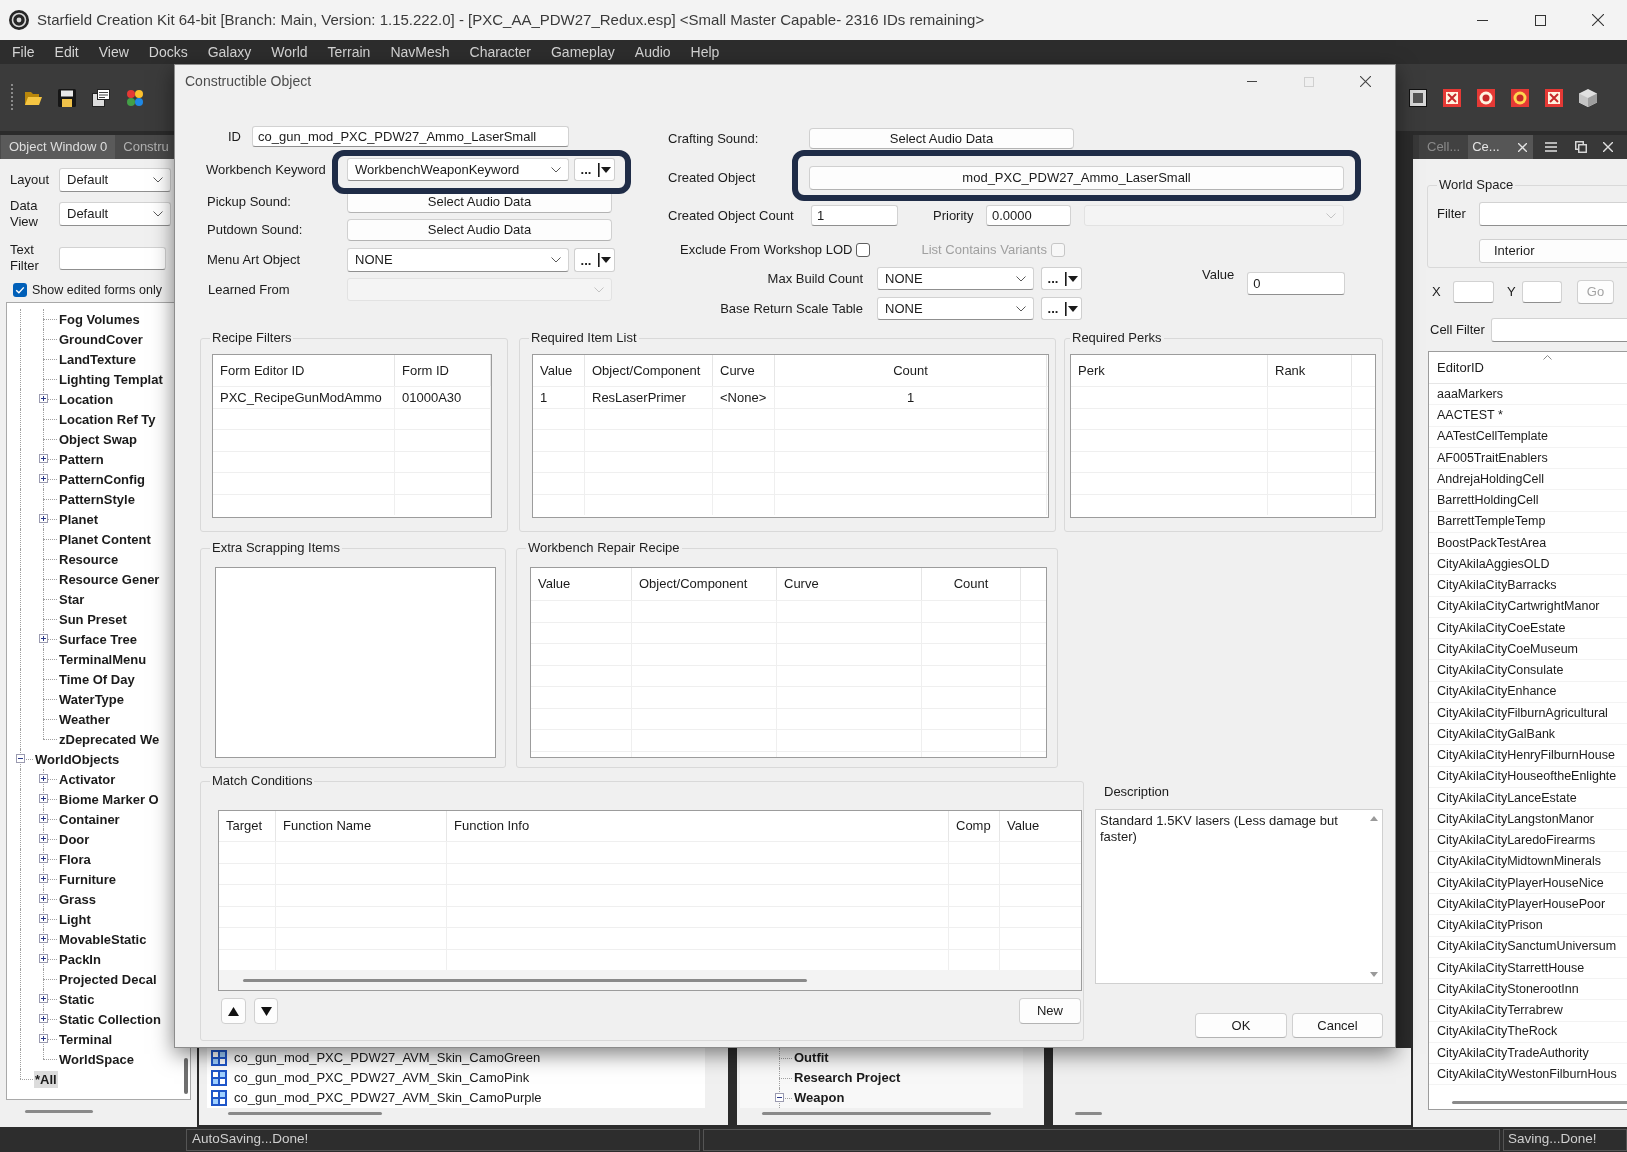 The width and height of the screenshot is (1627, 1152). What do you see at coordinates (1607, 147) in the screenshot?
I see `close-icon` at bounding box center [1607, 147].